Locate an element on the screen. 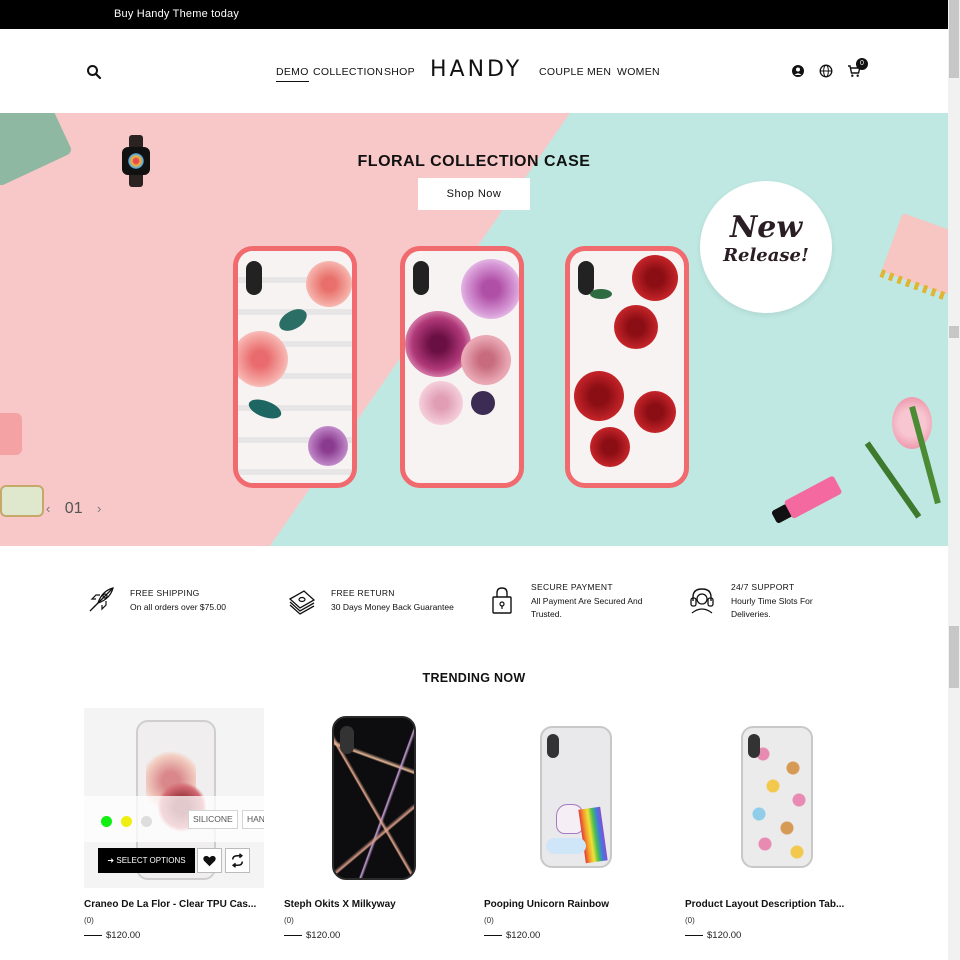  trending-title: TRENDING NOW is located at coordinates (474, 678).